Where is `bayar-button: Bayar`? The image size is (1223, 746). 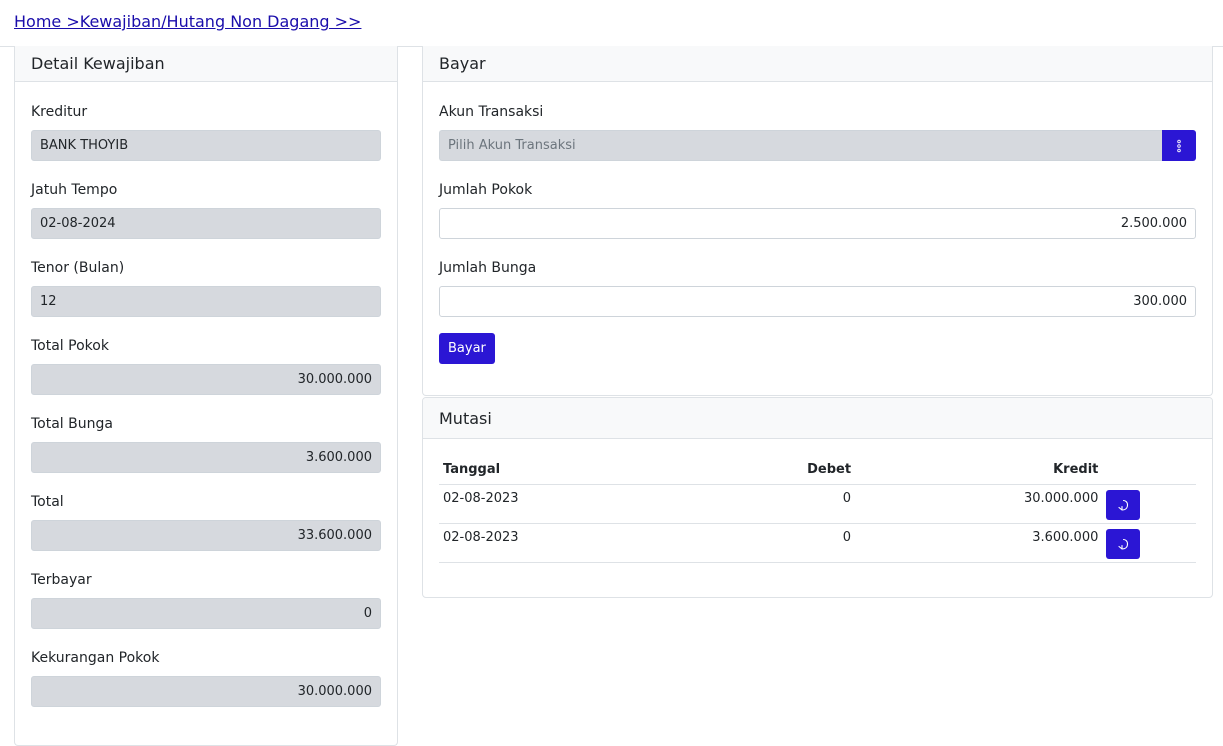
bayar-button: Bayar is located at coordinates (467, 348).